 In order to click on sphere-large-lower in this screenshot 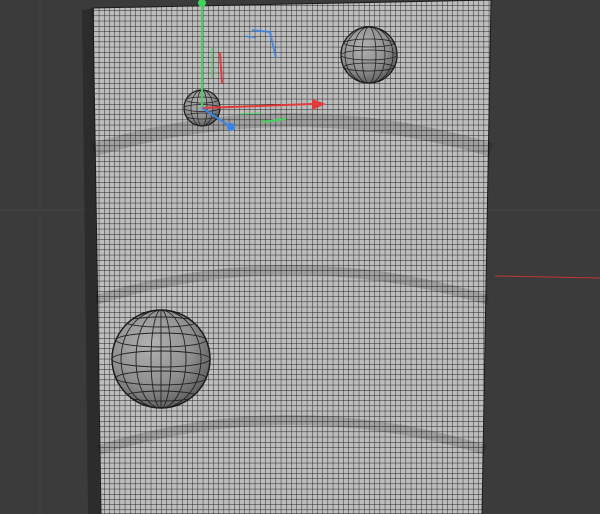, I will do `click(161, 359)`.